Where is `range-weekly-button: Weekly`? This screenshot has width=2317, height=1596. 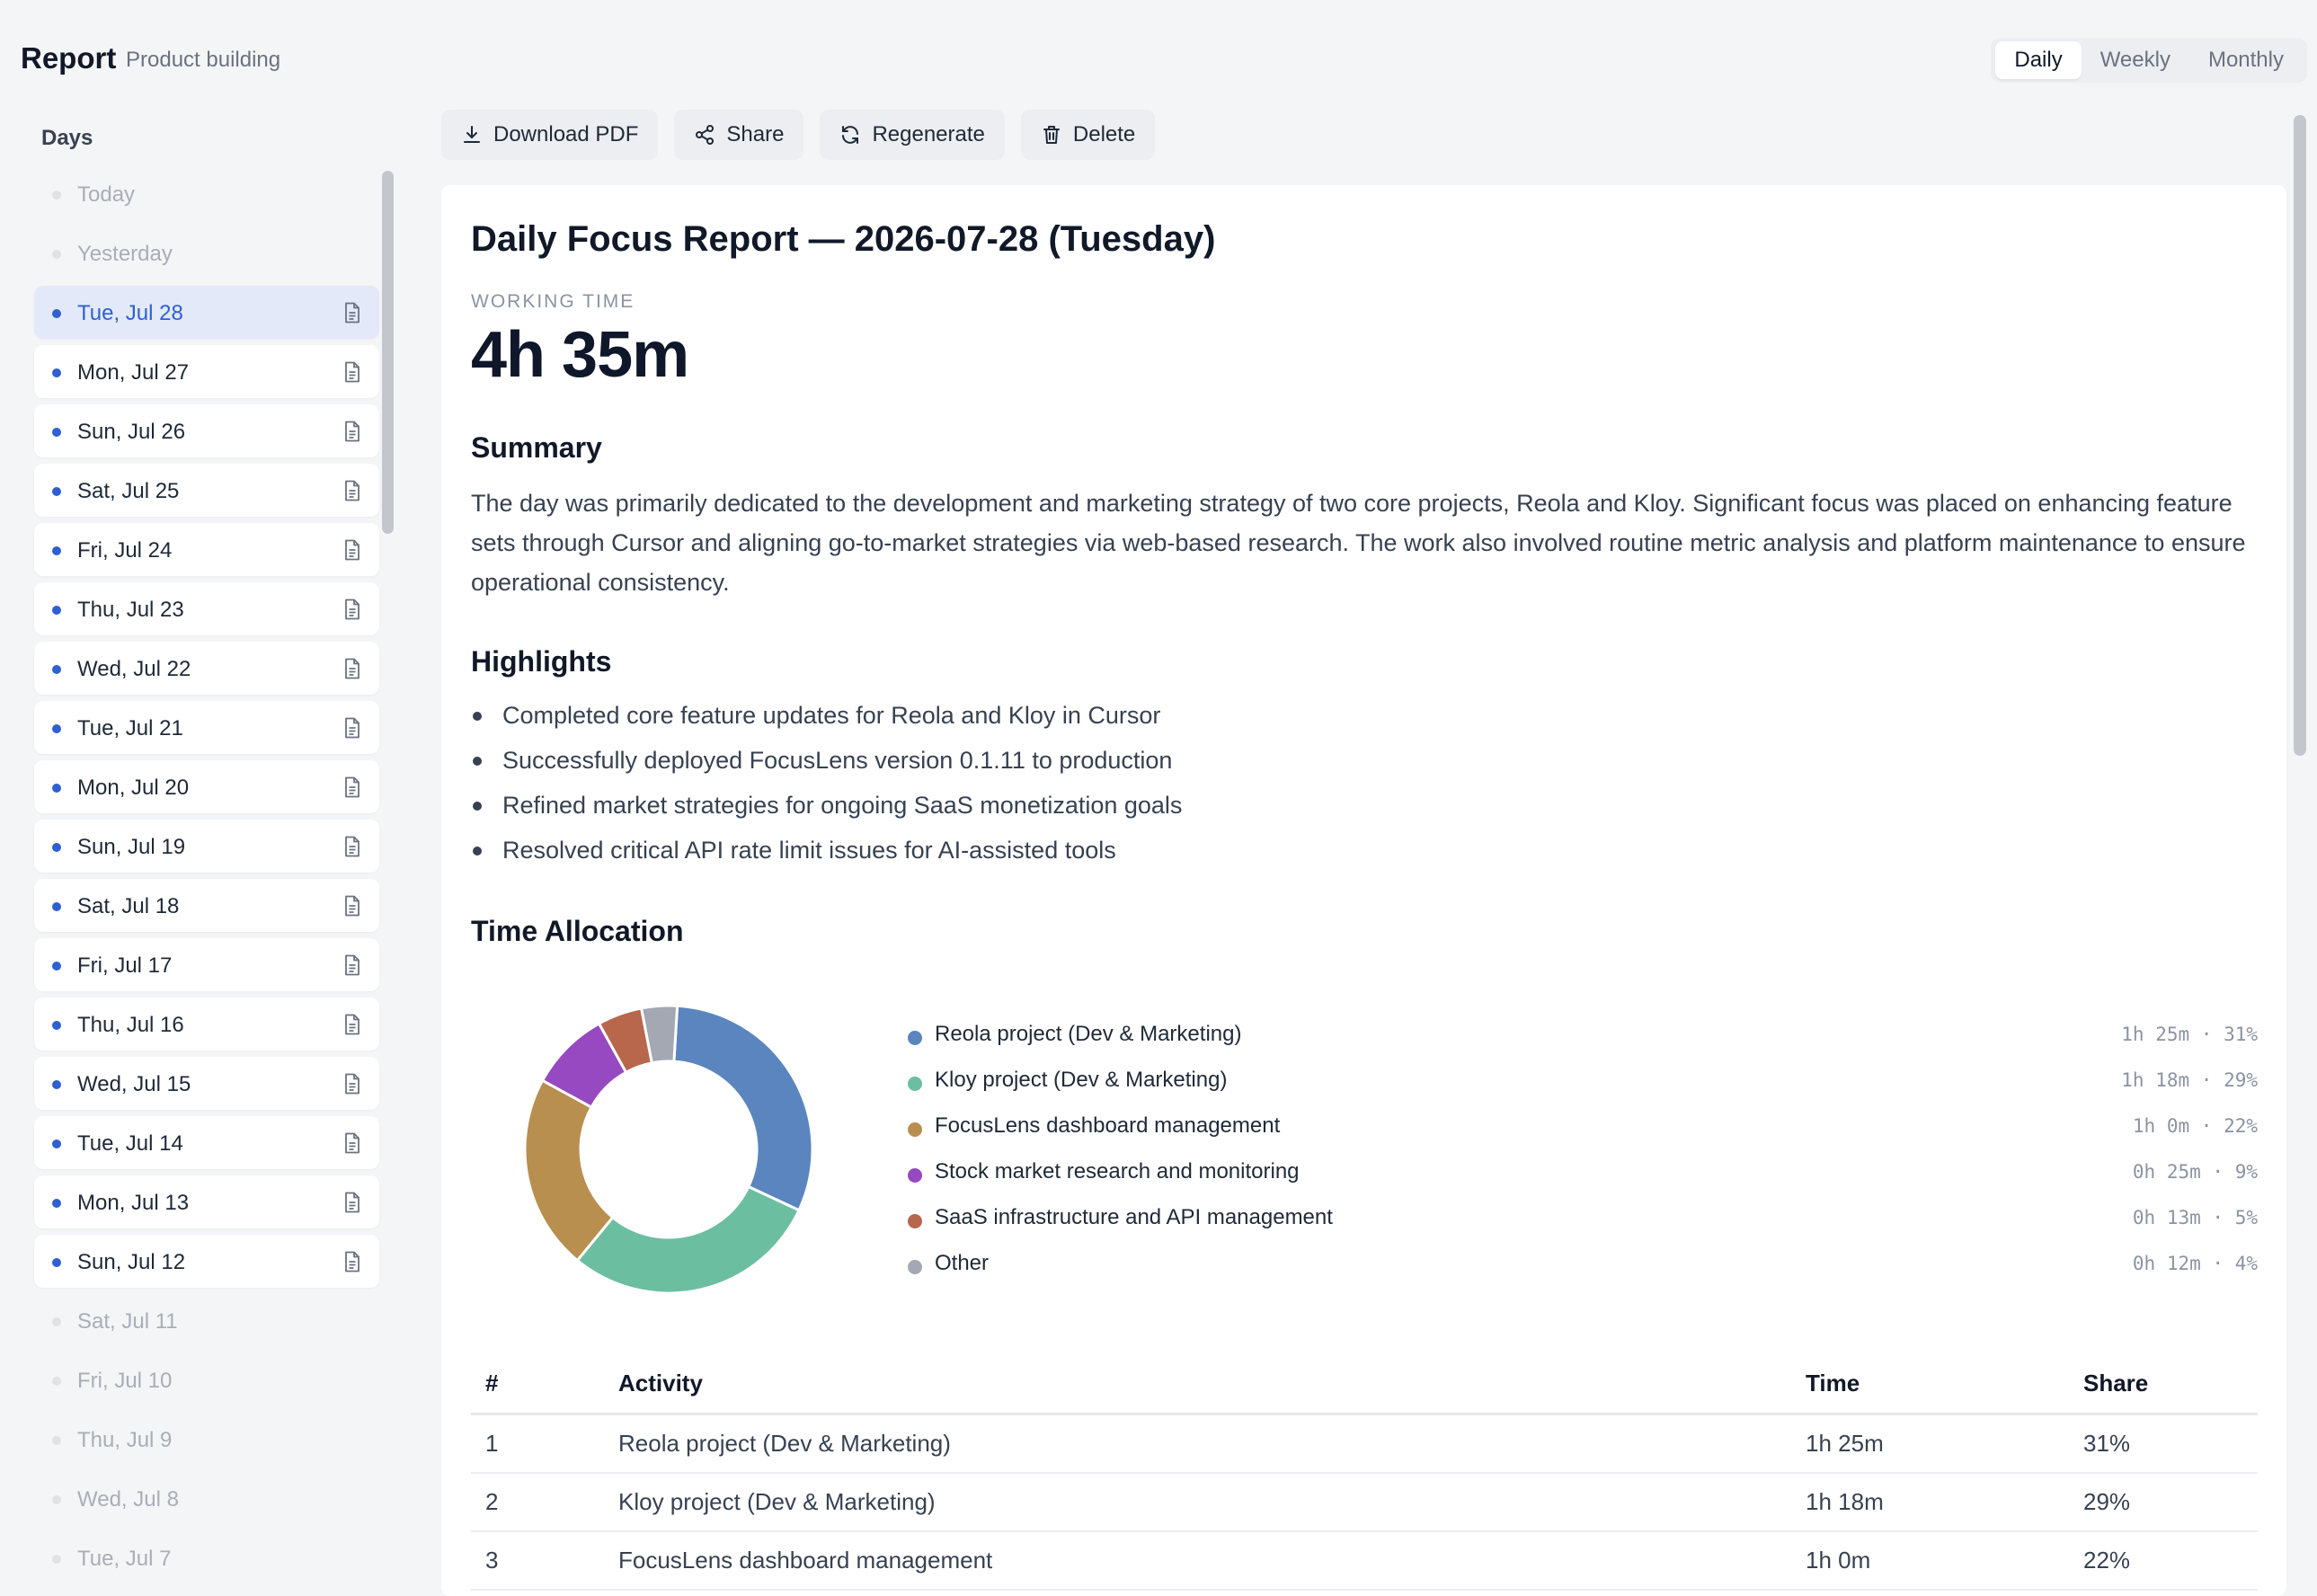
range-weekly-button: Weekly is located at coordinates (2135, 60).